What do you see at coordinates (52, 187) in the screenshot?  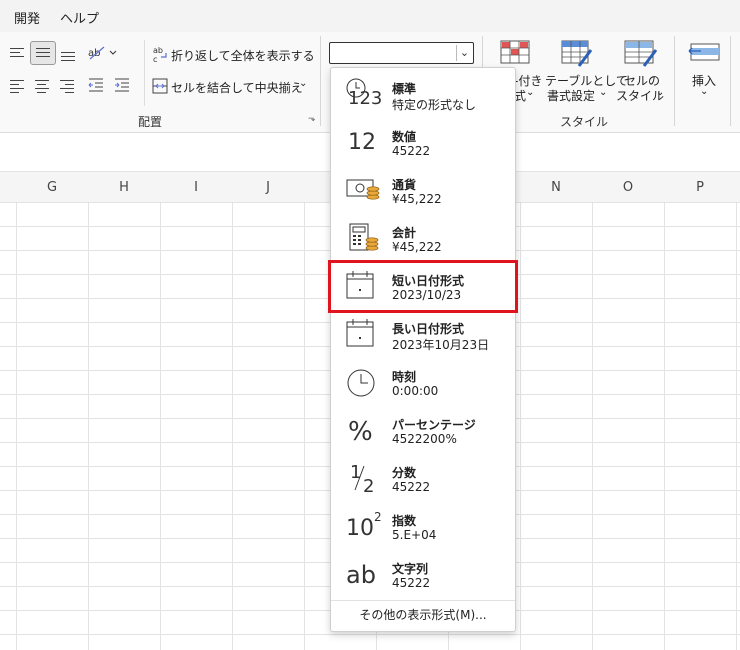 I see `column-header-g: G` at bounding box center [52, 187].